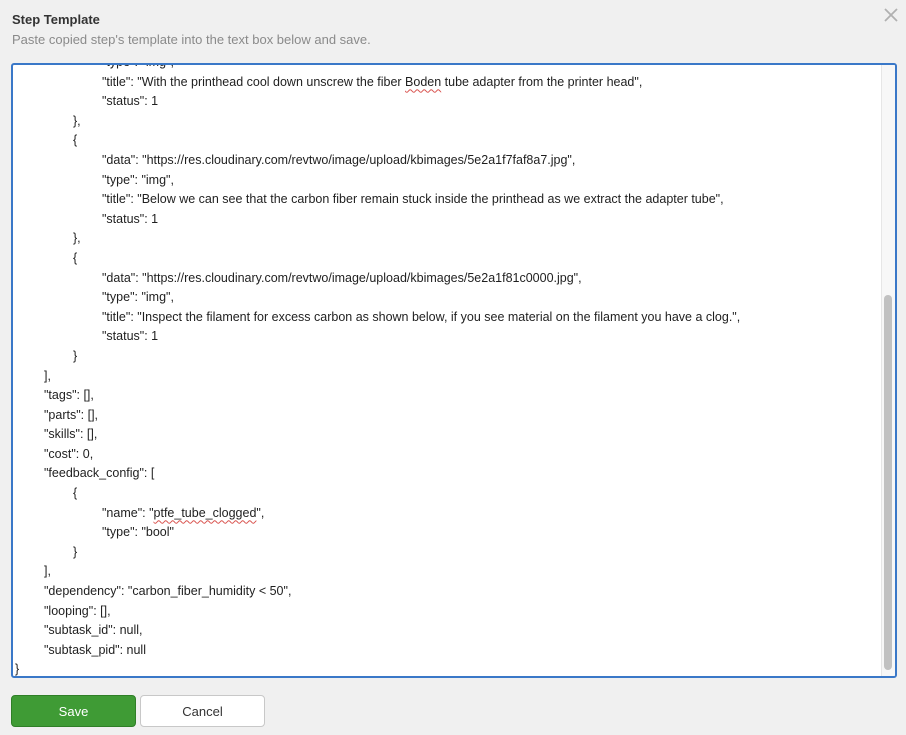  Describe the element at coordinates (93, 630) in the screenshot. I see `code-line: "subtask_id": null,` at that location.